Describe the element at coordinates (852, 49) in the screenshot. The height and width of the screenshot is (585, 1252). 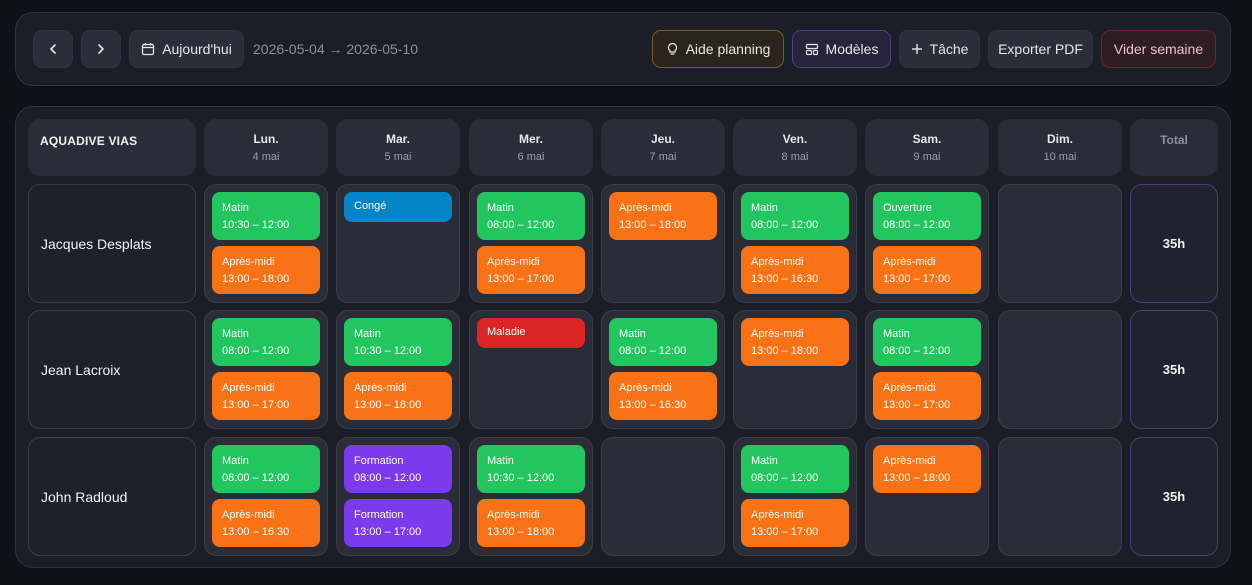
I see `modeles-label: Modèles` at that location.